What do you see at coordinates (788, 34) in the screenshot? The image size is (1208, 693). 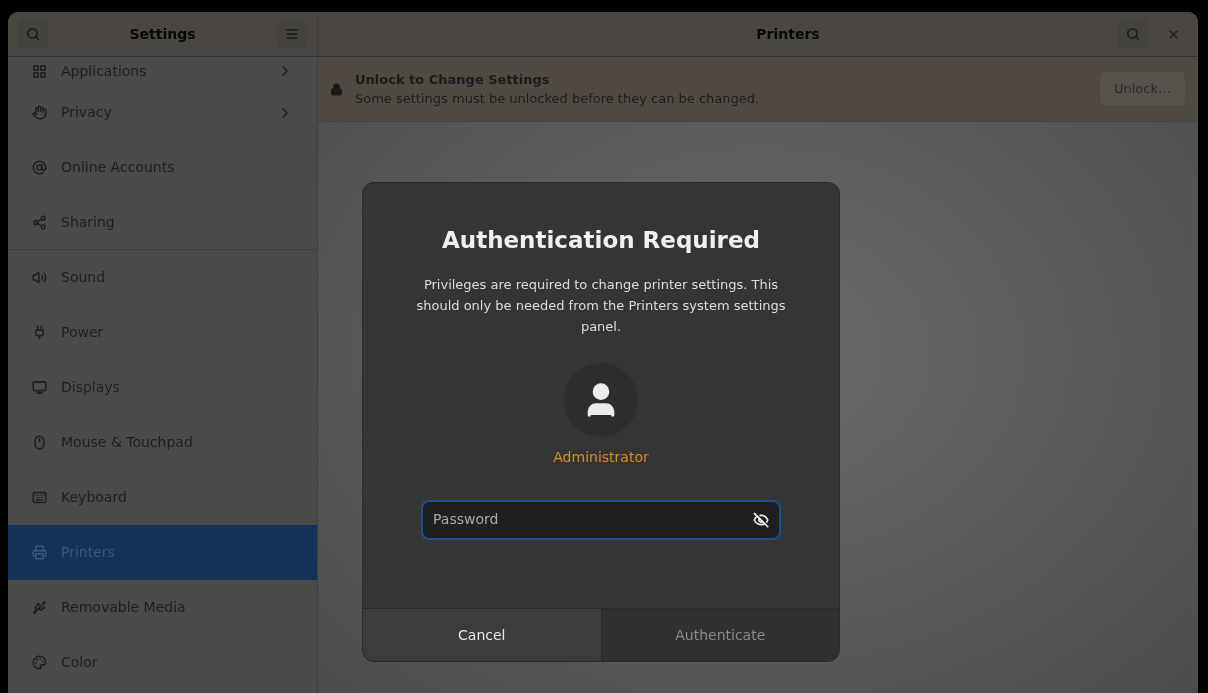 I see `page-title: Printers` at bounding box center [788, 34].